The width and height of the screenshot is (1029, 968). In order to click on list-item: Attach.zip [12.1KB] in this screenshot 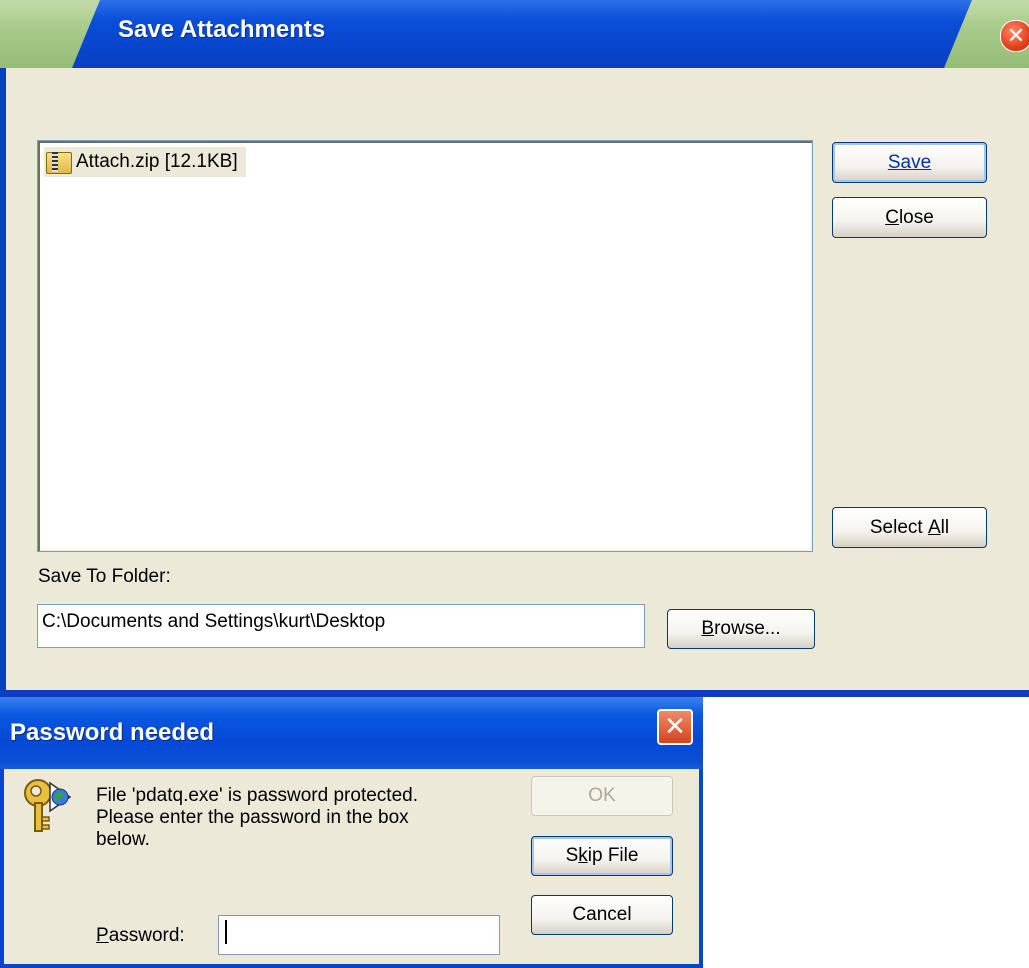, I will do `click(145, 162)`.